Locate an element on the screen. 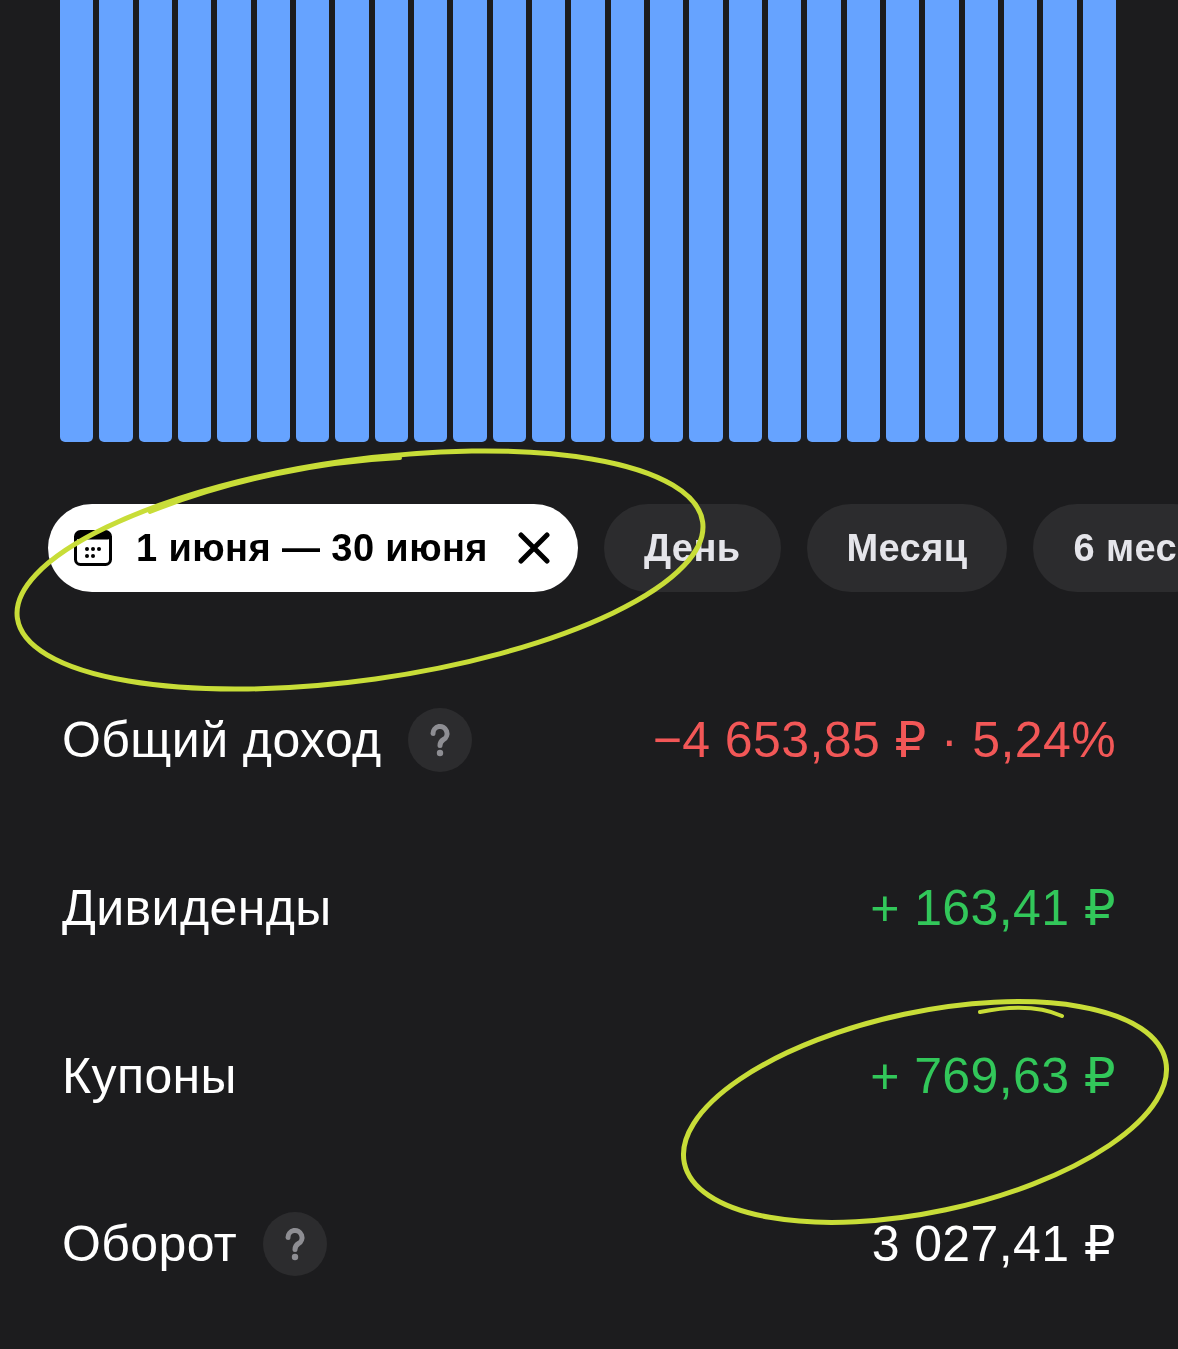  row-value: −4 653,85 ₽ · 5,24% is located at coordinates (884, 740).